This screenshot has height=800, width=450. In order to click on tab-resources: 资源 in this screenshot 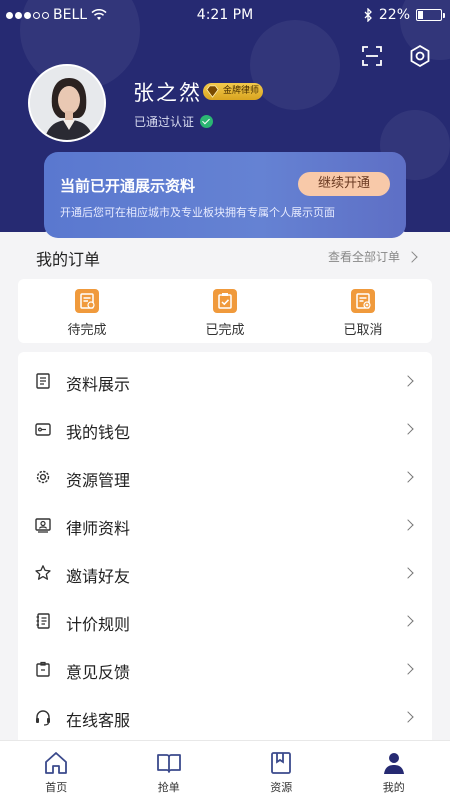, I will do `click(281, 770)`.